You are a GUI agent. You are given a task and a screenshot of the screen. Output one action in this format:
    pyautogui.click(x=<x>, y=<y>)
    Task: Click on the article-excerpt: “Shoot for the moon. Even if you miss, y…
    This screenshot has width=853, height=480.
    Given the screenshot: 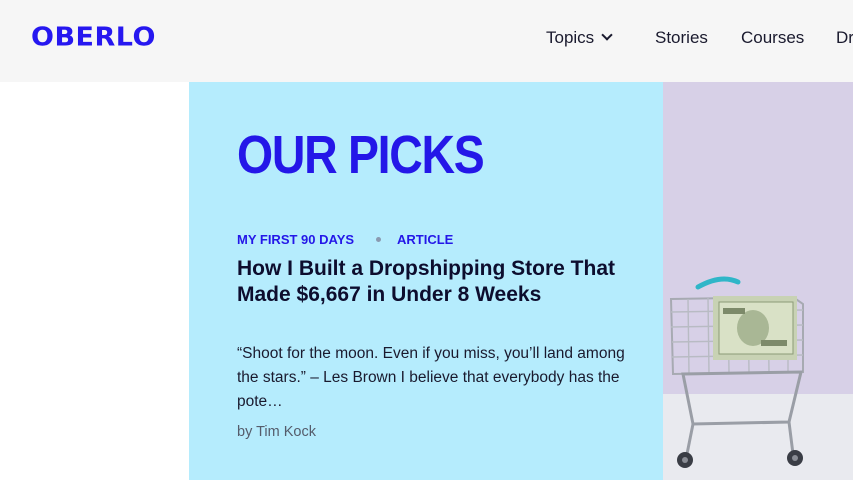 What is the action you would take?
    pyautogui.click(x=431, y=377)
    